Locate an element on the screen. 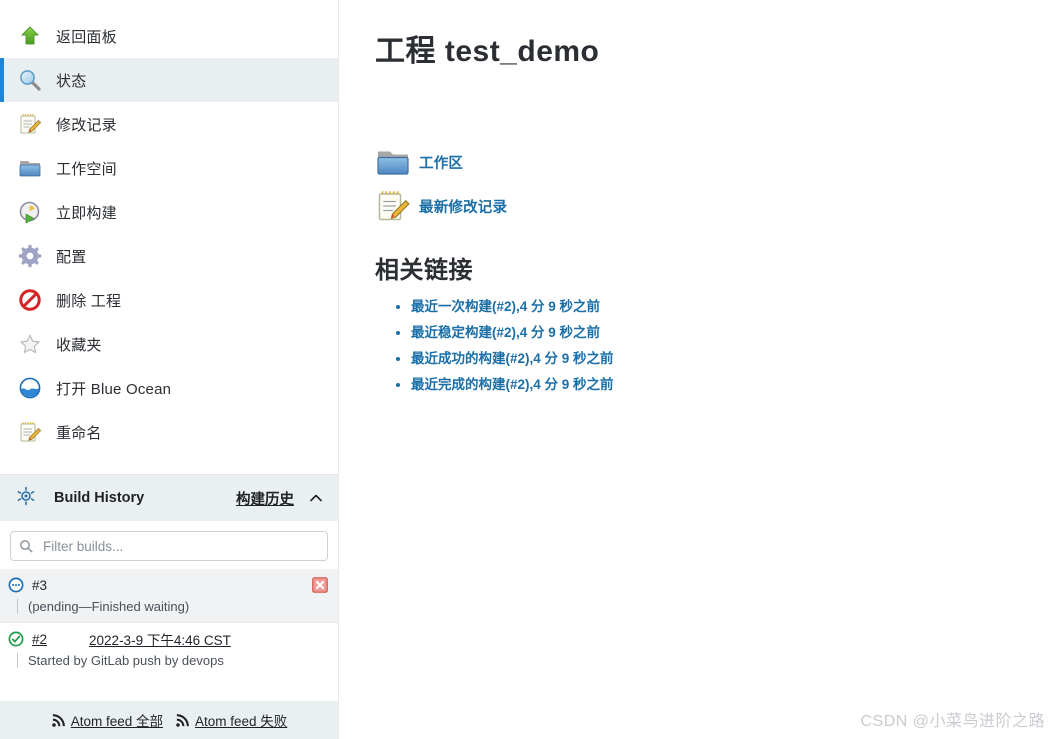 This screenshot has height=739, width=1061. recent-changes-link: 最新修改记录 is located at coordinates (718, 206).